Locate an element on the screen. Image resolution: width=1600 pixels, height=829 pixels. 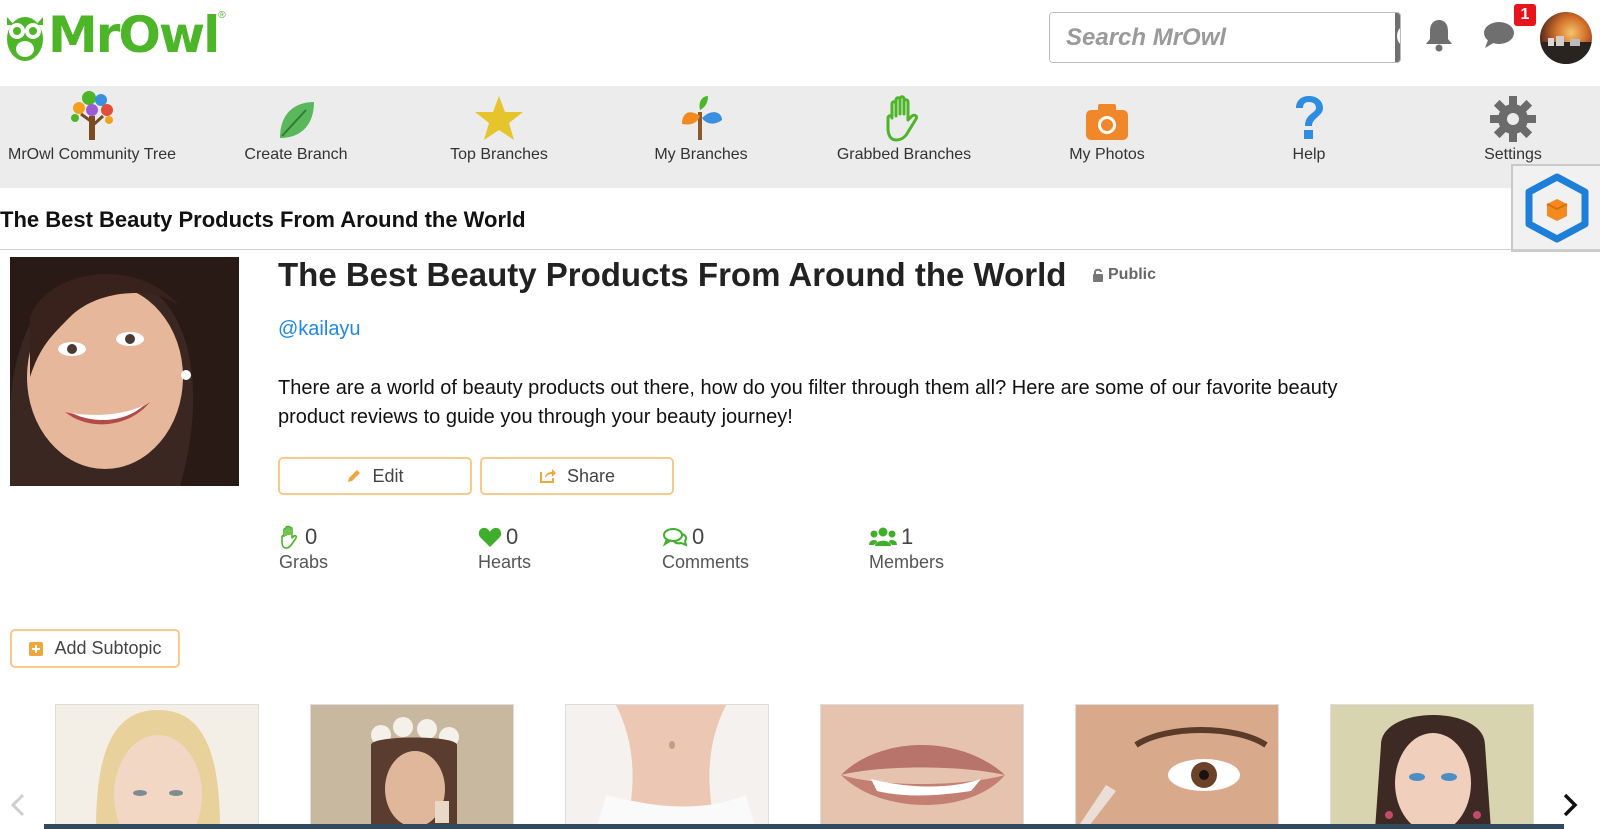
nav-label: Help is located at coordinates (1309, 154).